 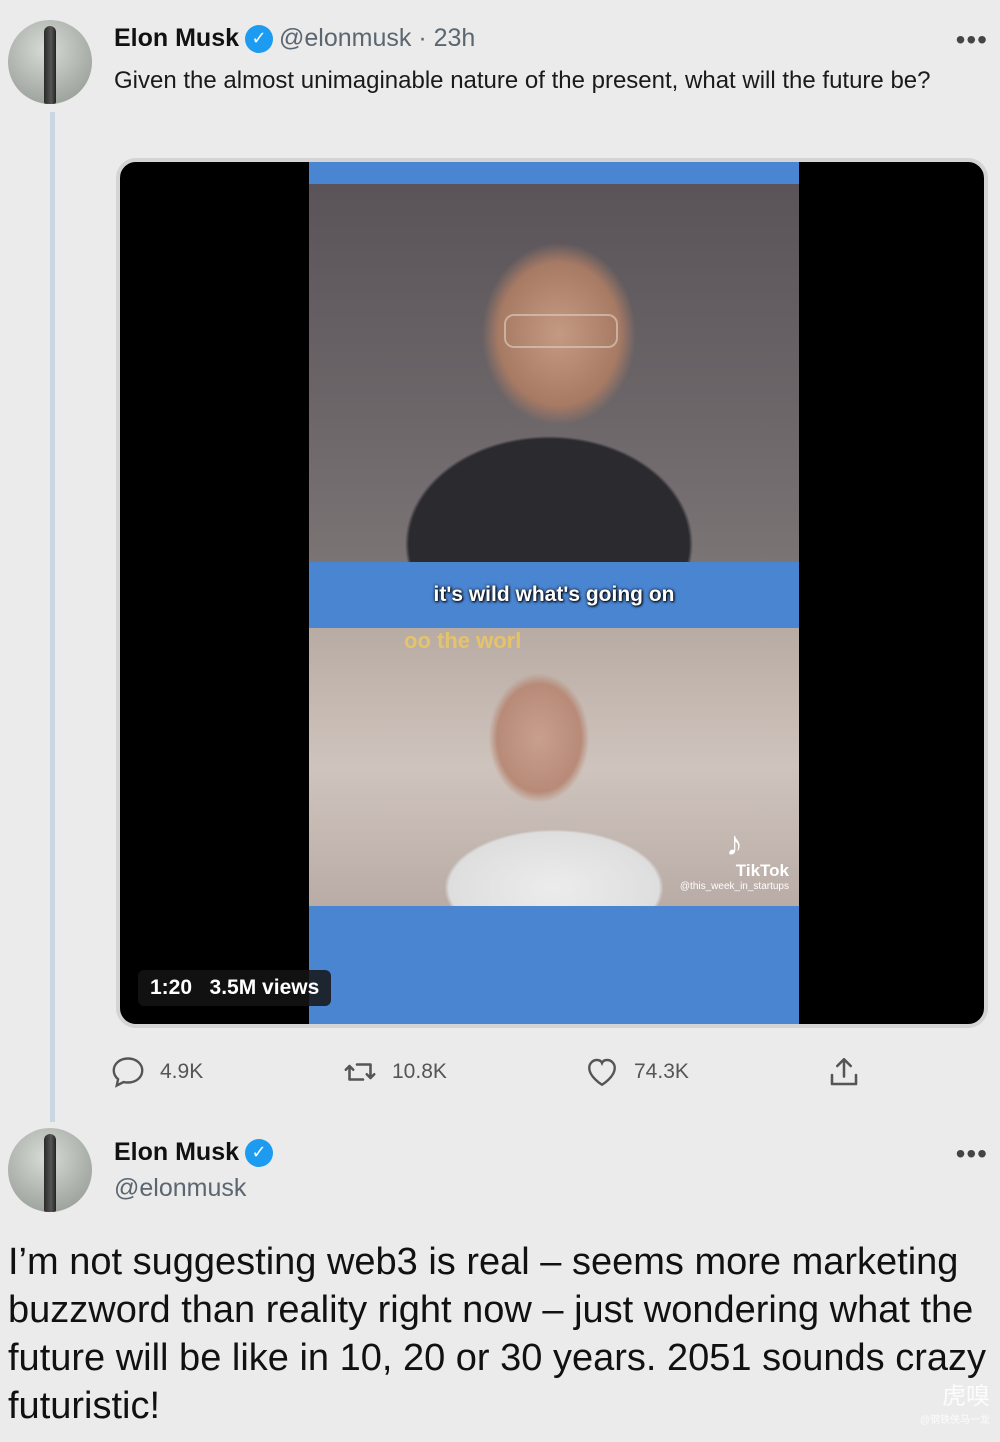 I want to click on reply-button: 4.9K, so click(x=156, y=1072).